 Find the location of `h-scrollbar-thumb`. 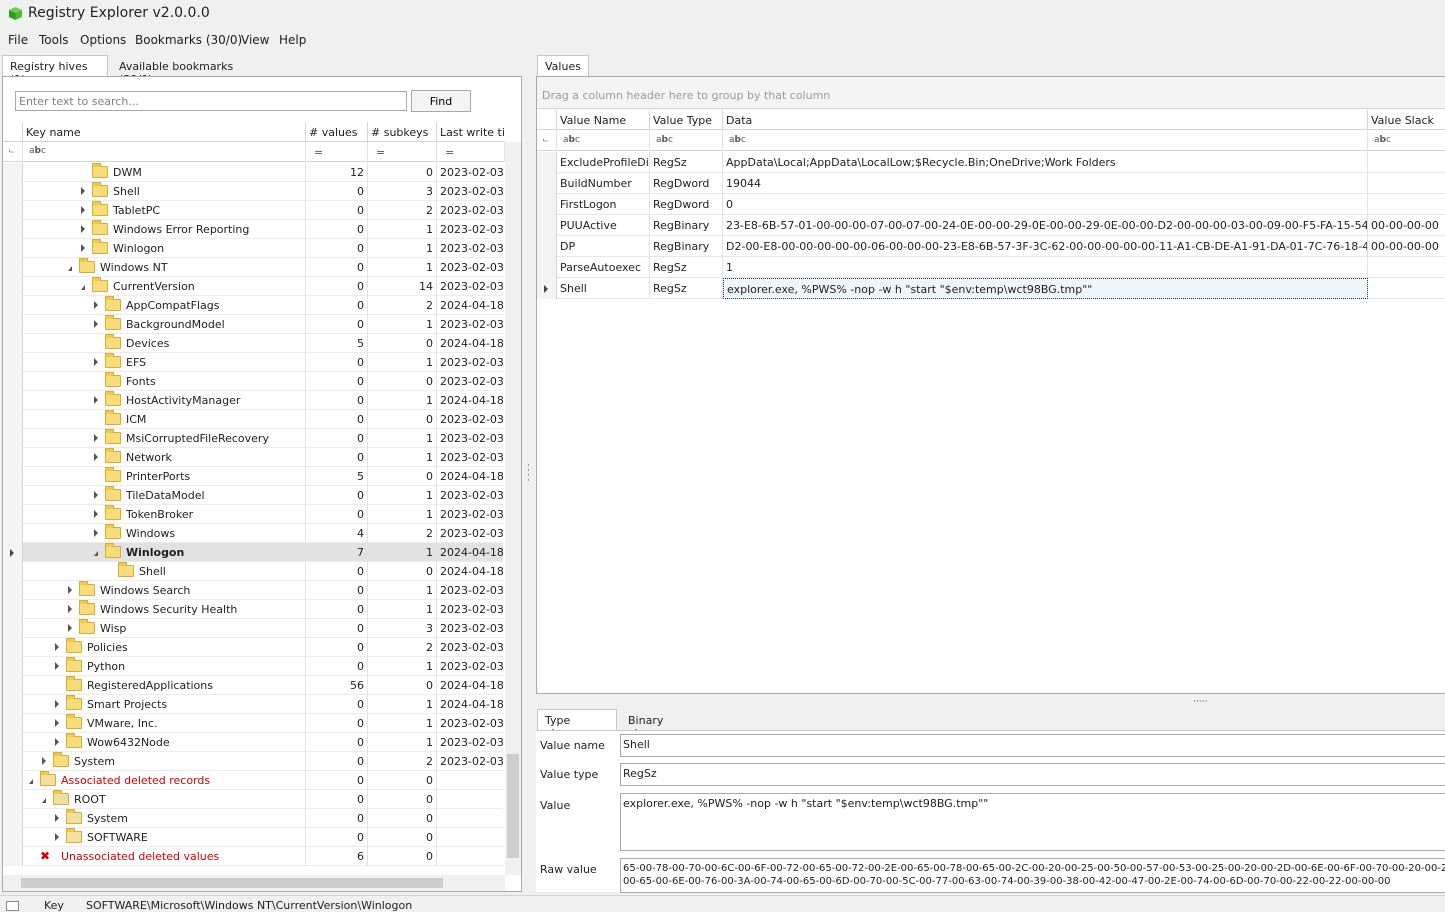

h-scrollbar-thumb is located at coordinates (232, 883).